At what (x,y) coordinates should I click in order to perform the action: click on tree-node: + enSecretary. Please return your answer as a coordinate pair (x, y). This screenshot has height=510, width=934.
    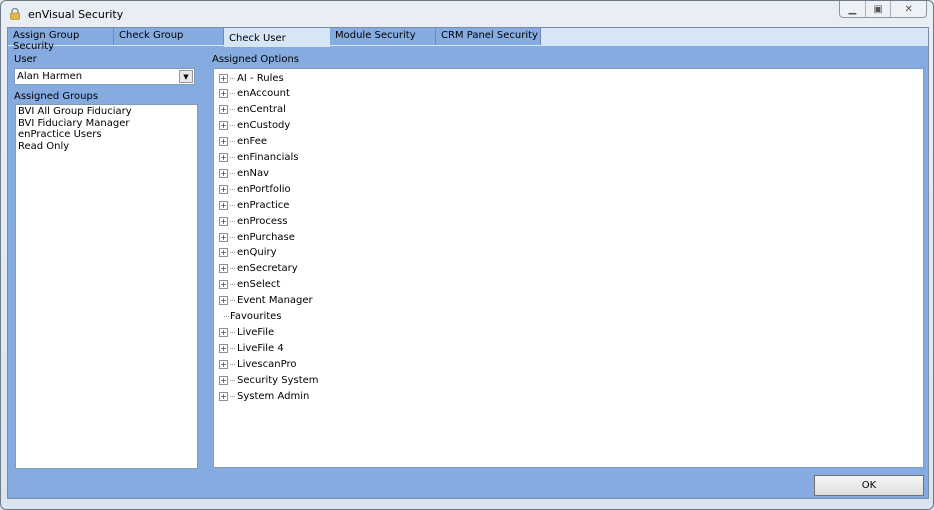
    Looking at the image, I should click on (258, 269).